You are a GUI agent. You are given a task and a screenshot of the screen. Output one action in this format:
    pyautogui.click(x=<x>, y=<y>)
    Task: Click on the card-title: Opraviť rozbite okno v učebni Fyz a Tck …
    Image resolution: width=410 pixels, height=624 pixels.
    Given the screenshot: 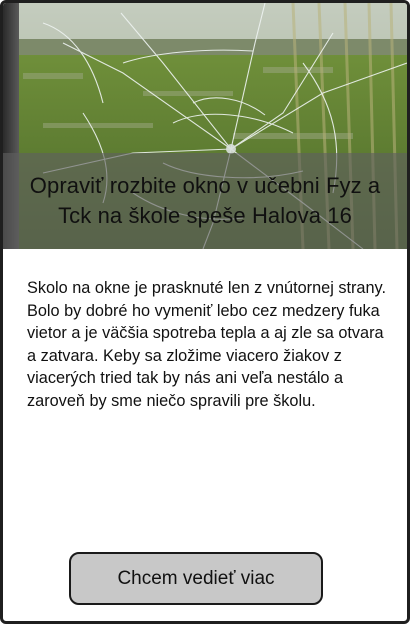 What is the action you would take?
    pyautogui.click(x=205, y=200)
    